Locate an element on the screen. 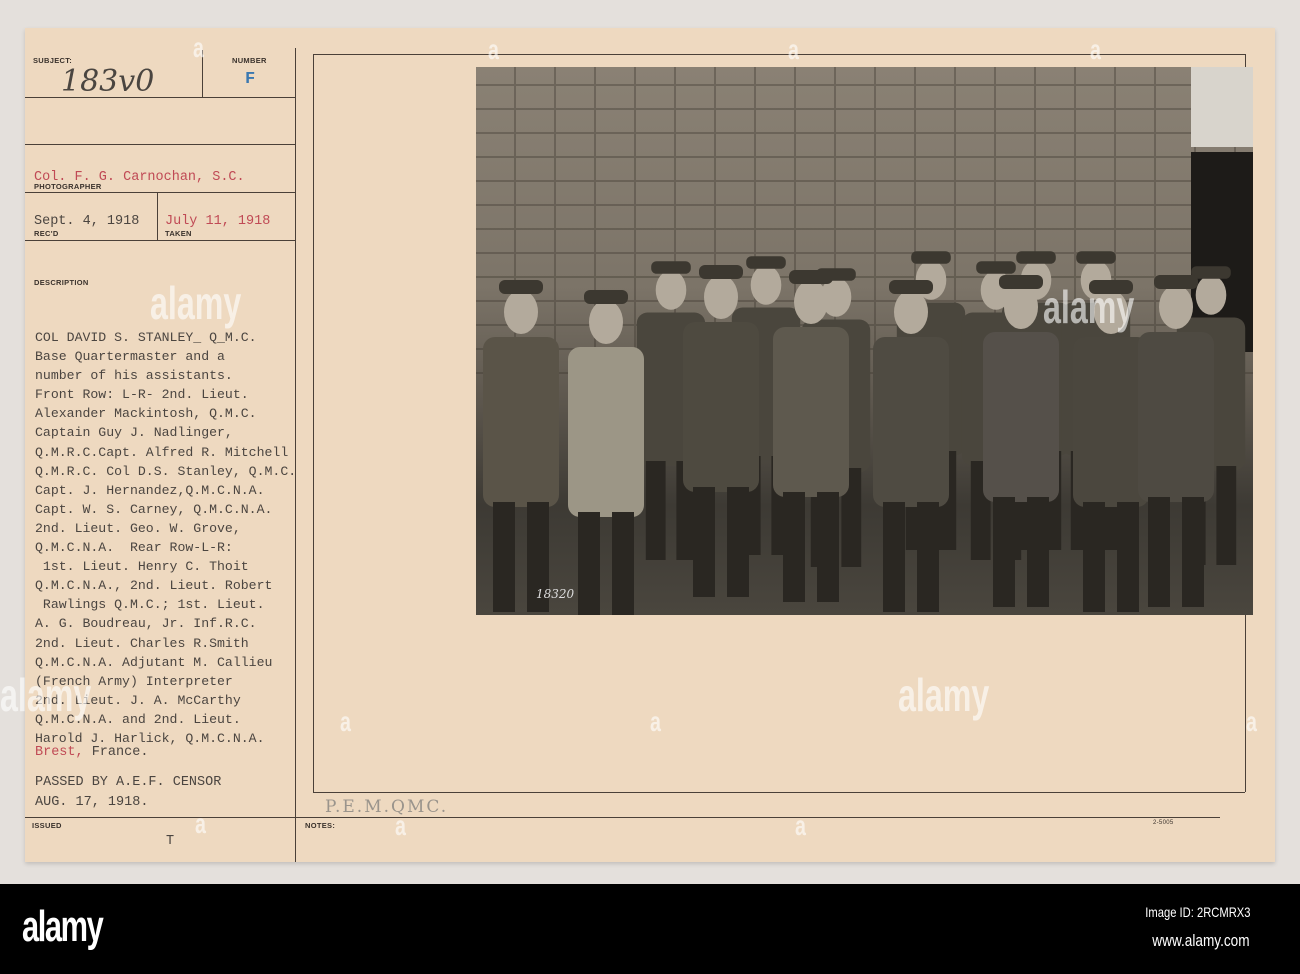  number-value: F is located at coordinates (250, 79).